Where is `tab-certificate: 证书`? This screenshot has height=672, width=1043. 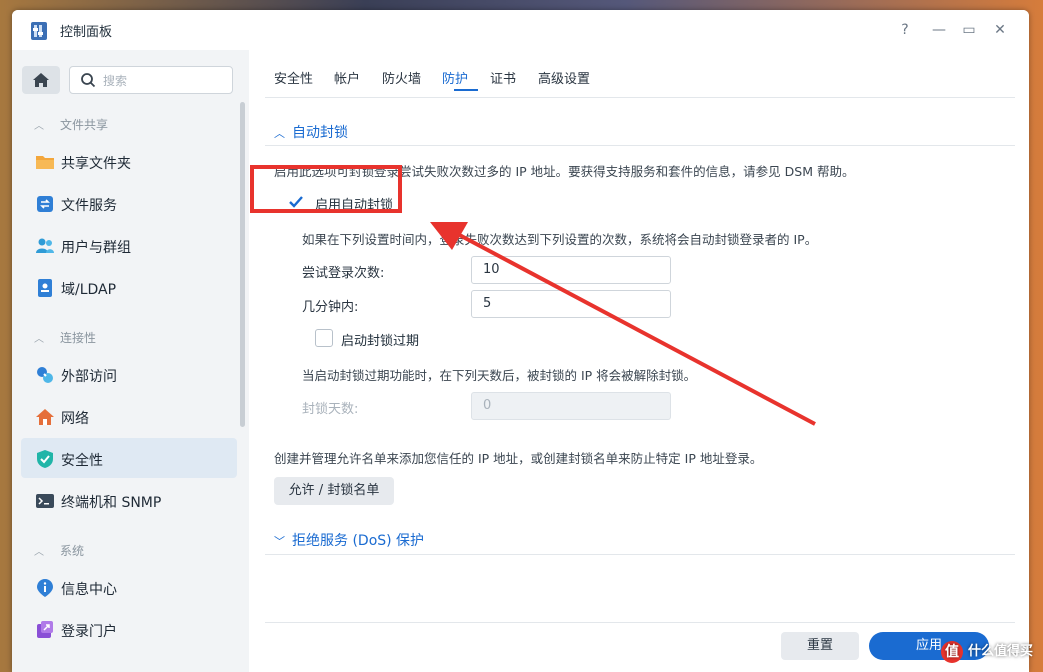 tab-certificate: 证书 is located at coordinates (503, 77).